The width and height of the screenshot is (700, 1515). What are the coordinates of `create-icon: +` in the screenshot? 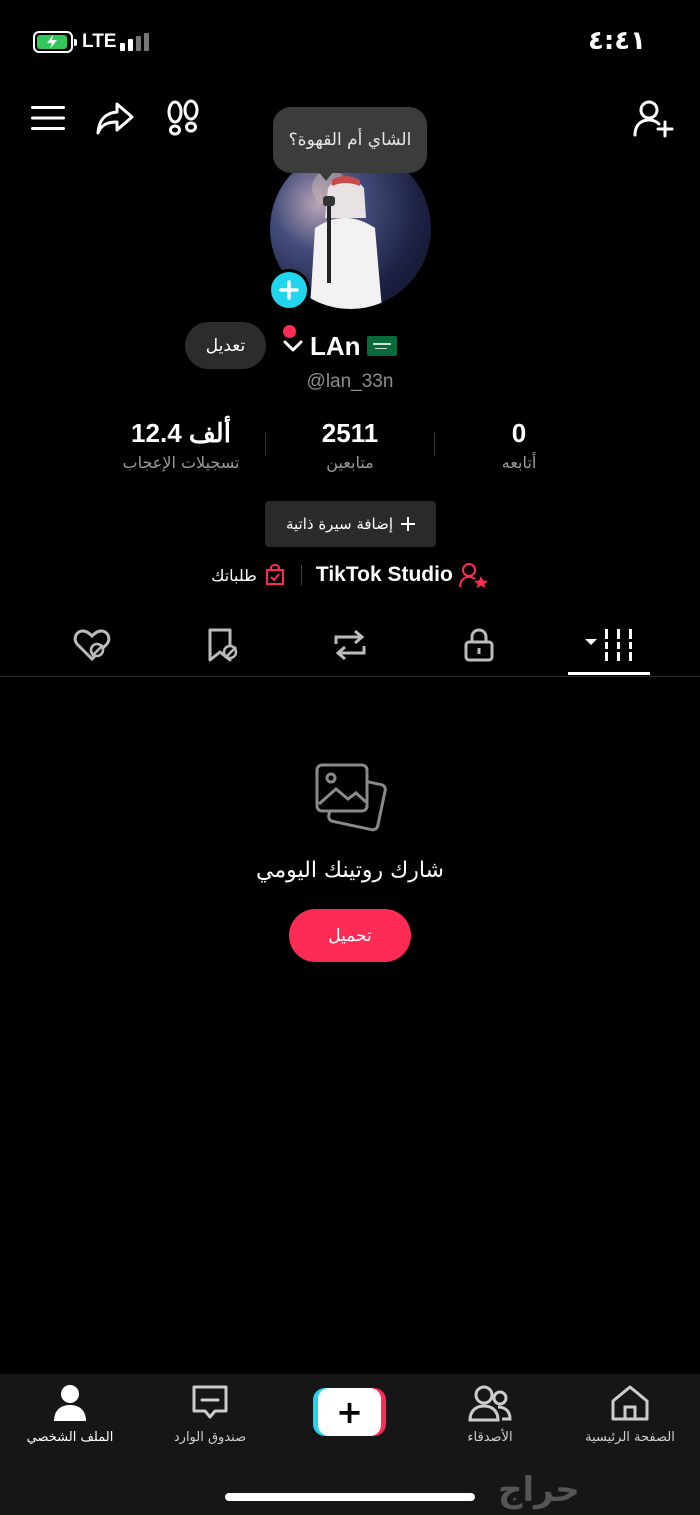 It's located at (349, 1412).